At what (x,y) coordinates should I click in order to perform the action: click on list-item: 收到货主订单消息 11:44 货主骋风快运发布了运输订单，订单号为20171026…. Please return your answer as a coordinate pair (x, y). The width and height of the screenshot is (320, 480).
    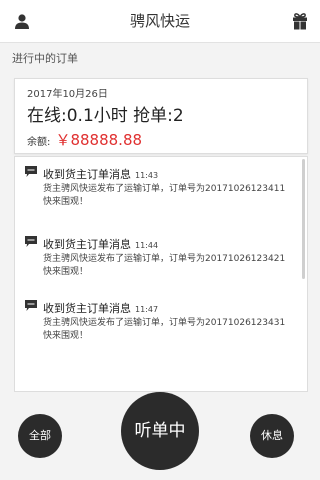
    Looking at the image, I should click on (161, 261).